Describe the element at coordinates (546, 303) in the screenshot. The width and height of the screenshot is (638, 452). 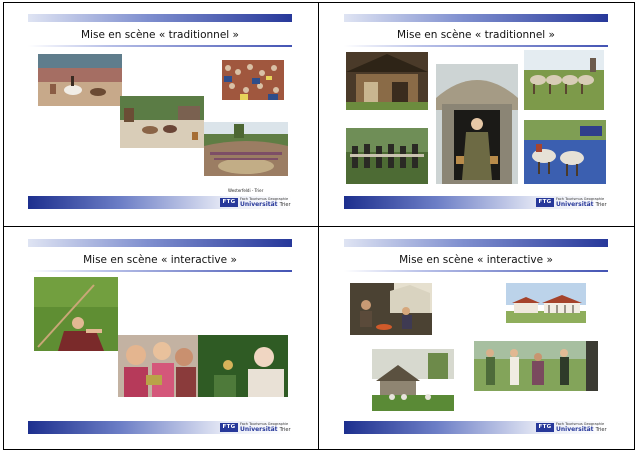
I see `roman-villa-photo` at that location.